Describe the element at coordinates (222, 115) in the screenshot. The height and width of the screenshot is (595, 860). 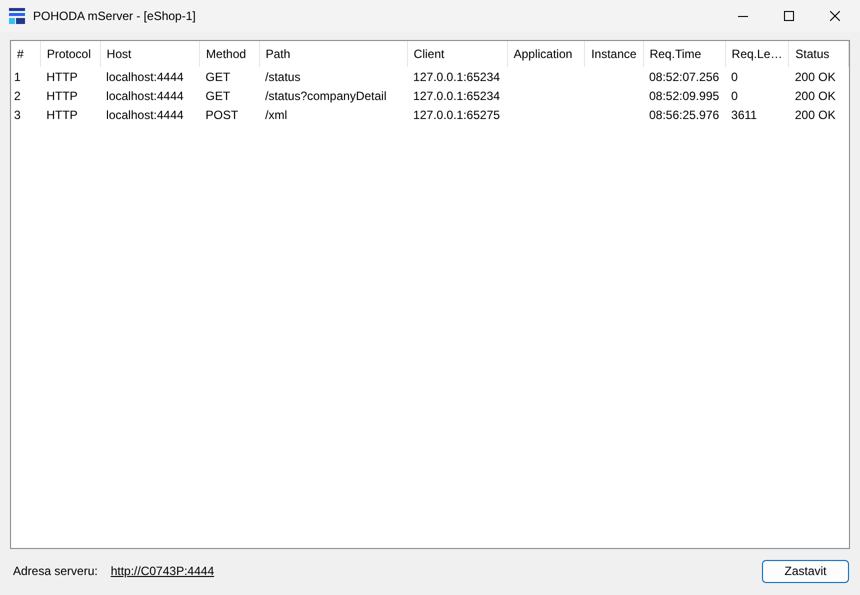
I see `table-cell: POST` at that location.